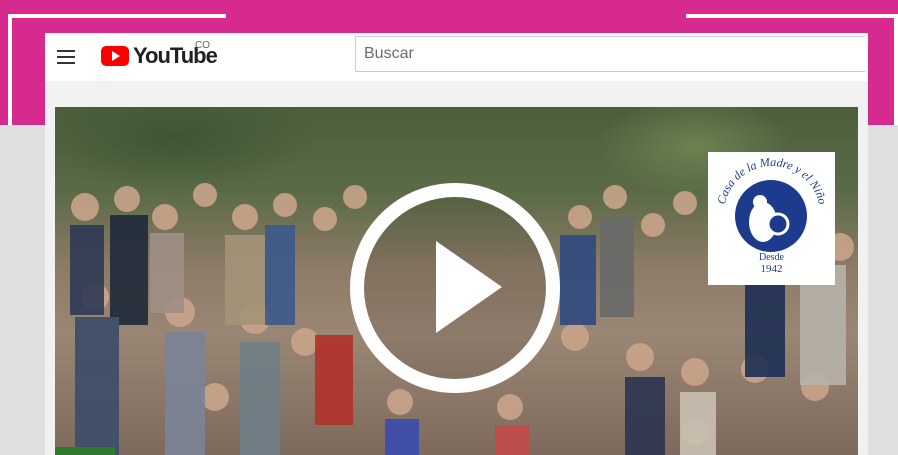  What do you see at coordinates (85, 451) in the screenshot?
I see `corner-badge` at bounding box center [85, 451].